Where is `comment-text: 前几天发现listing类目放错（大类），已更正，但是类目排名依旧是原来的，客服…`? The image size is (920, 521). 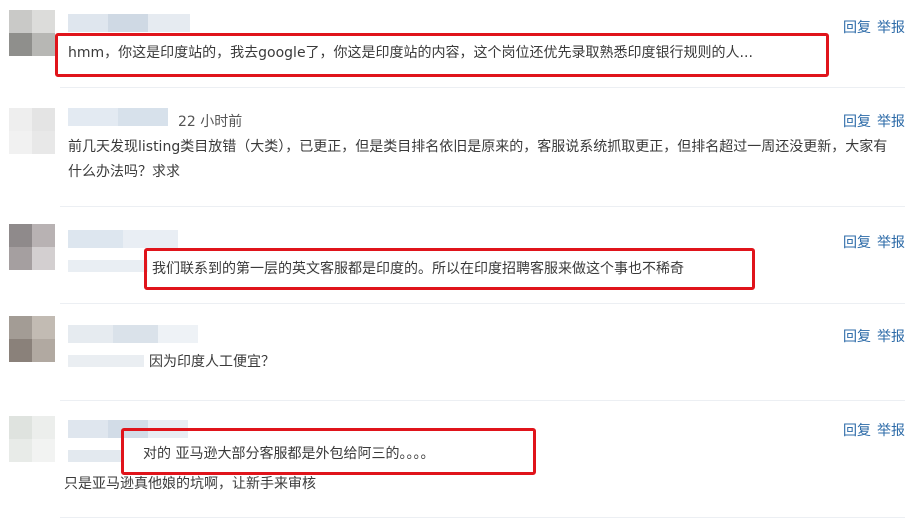 comment-text: 前几天发现listing类目放错（大类），已更正，但是类目排名依旧是原来的，客服… is located at coordinates (478, 159).